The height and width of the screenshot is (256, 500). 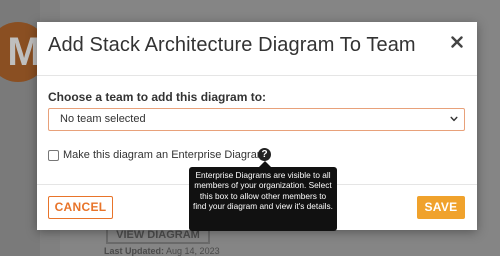 What do you see at coordinates (164, 155) in the screenshot?
I see `enterprise-checkbox-label: Make this diagram an Enterprise Diagram` at bounding box center [164, 155].